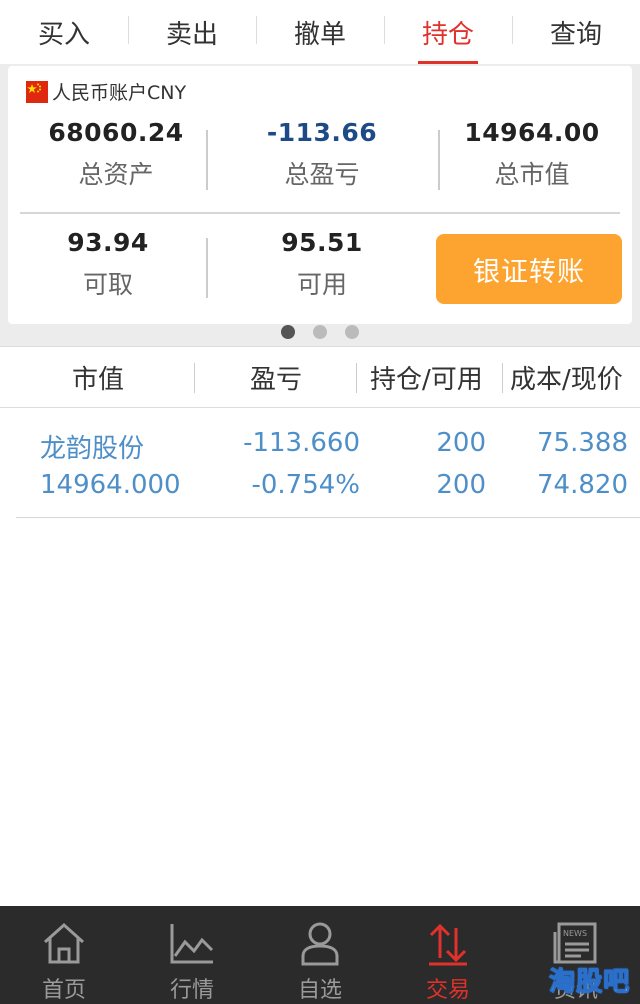 Image resolution: width=640 pixels, height=1004 pixels. What do you see at coordinates (448, 944) in the screenshot?
I see `trade-arrows-icon` at bounding box center [448, 944].